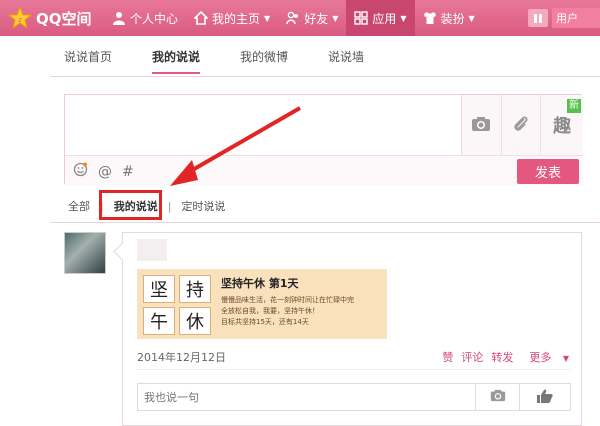  Describe the element at coordinates (270, 311) in the screenshot. I see `share-desc: 全放松自我，我要，坚持午休！` at that location.